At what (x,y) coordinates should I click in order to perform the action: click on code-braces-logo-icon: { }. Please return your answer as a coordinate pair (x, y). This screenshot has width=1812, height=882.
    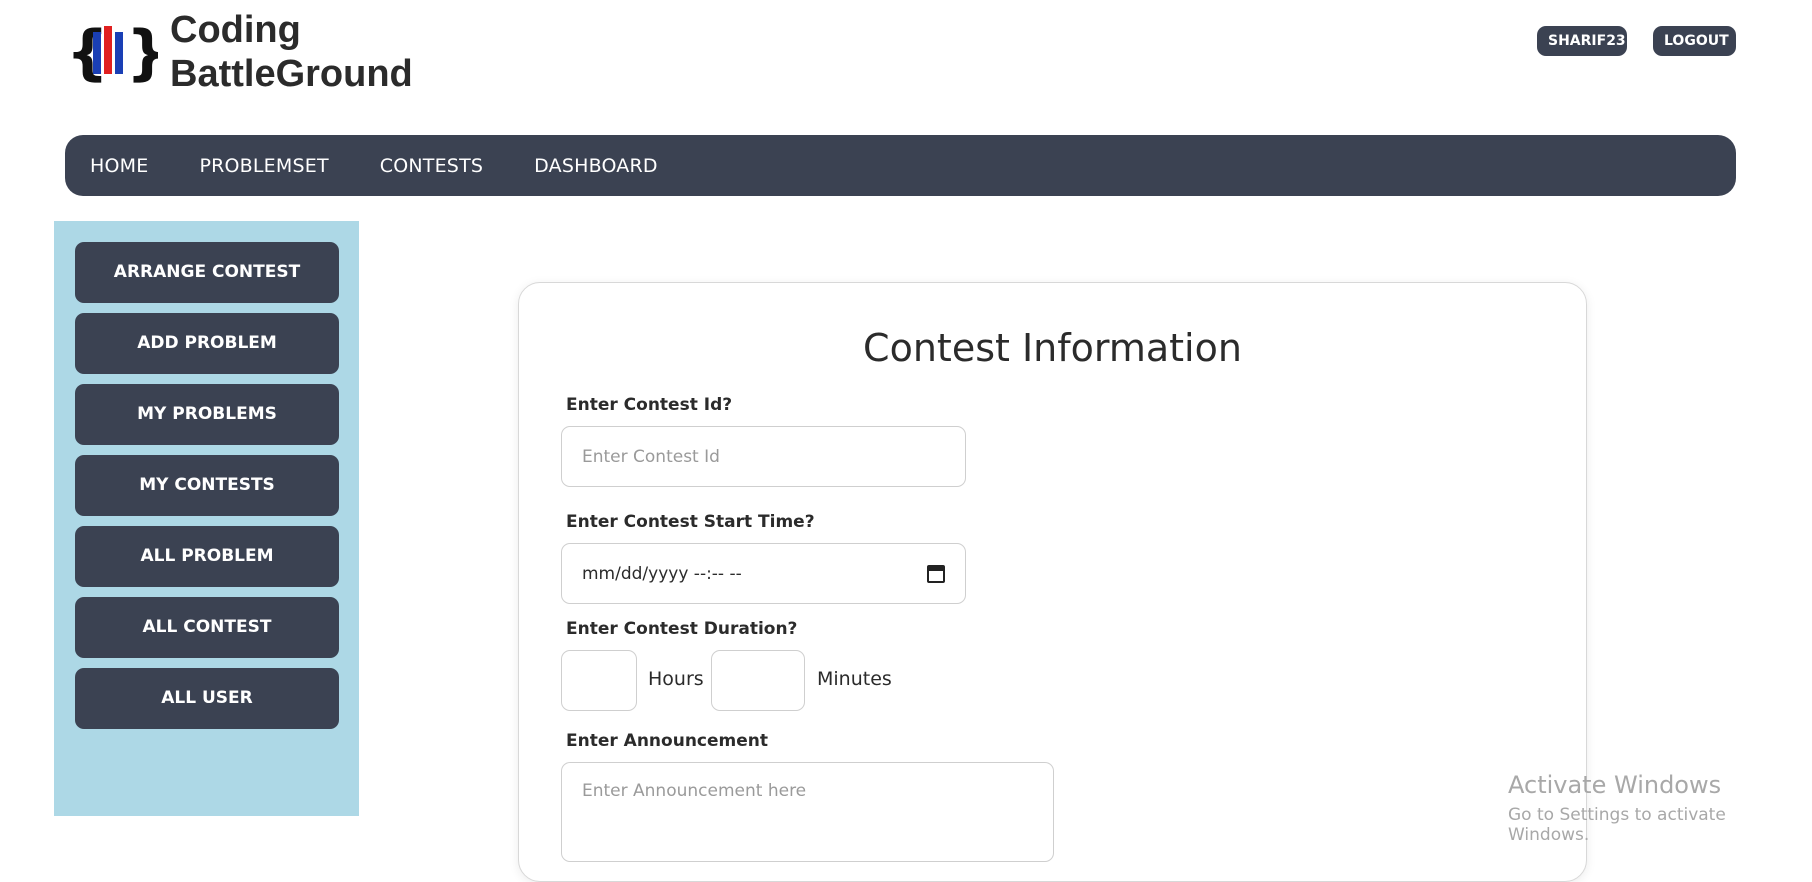
    Looking at the image, I should click on (112, 53).